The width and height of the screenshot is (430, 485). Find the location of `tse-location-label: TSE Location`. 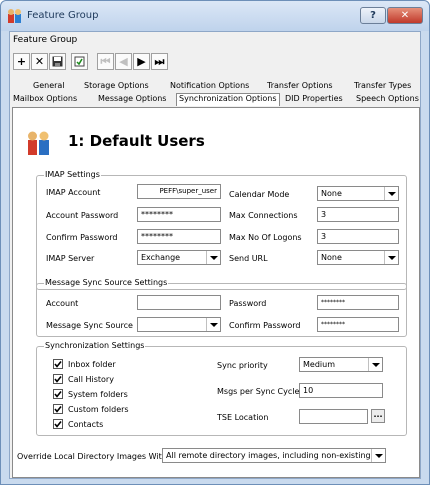

tse-location-label: TSE Location is located at coordinates (243, 417).